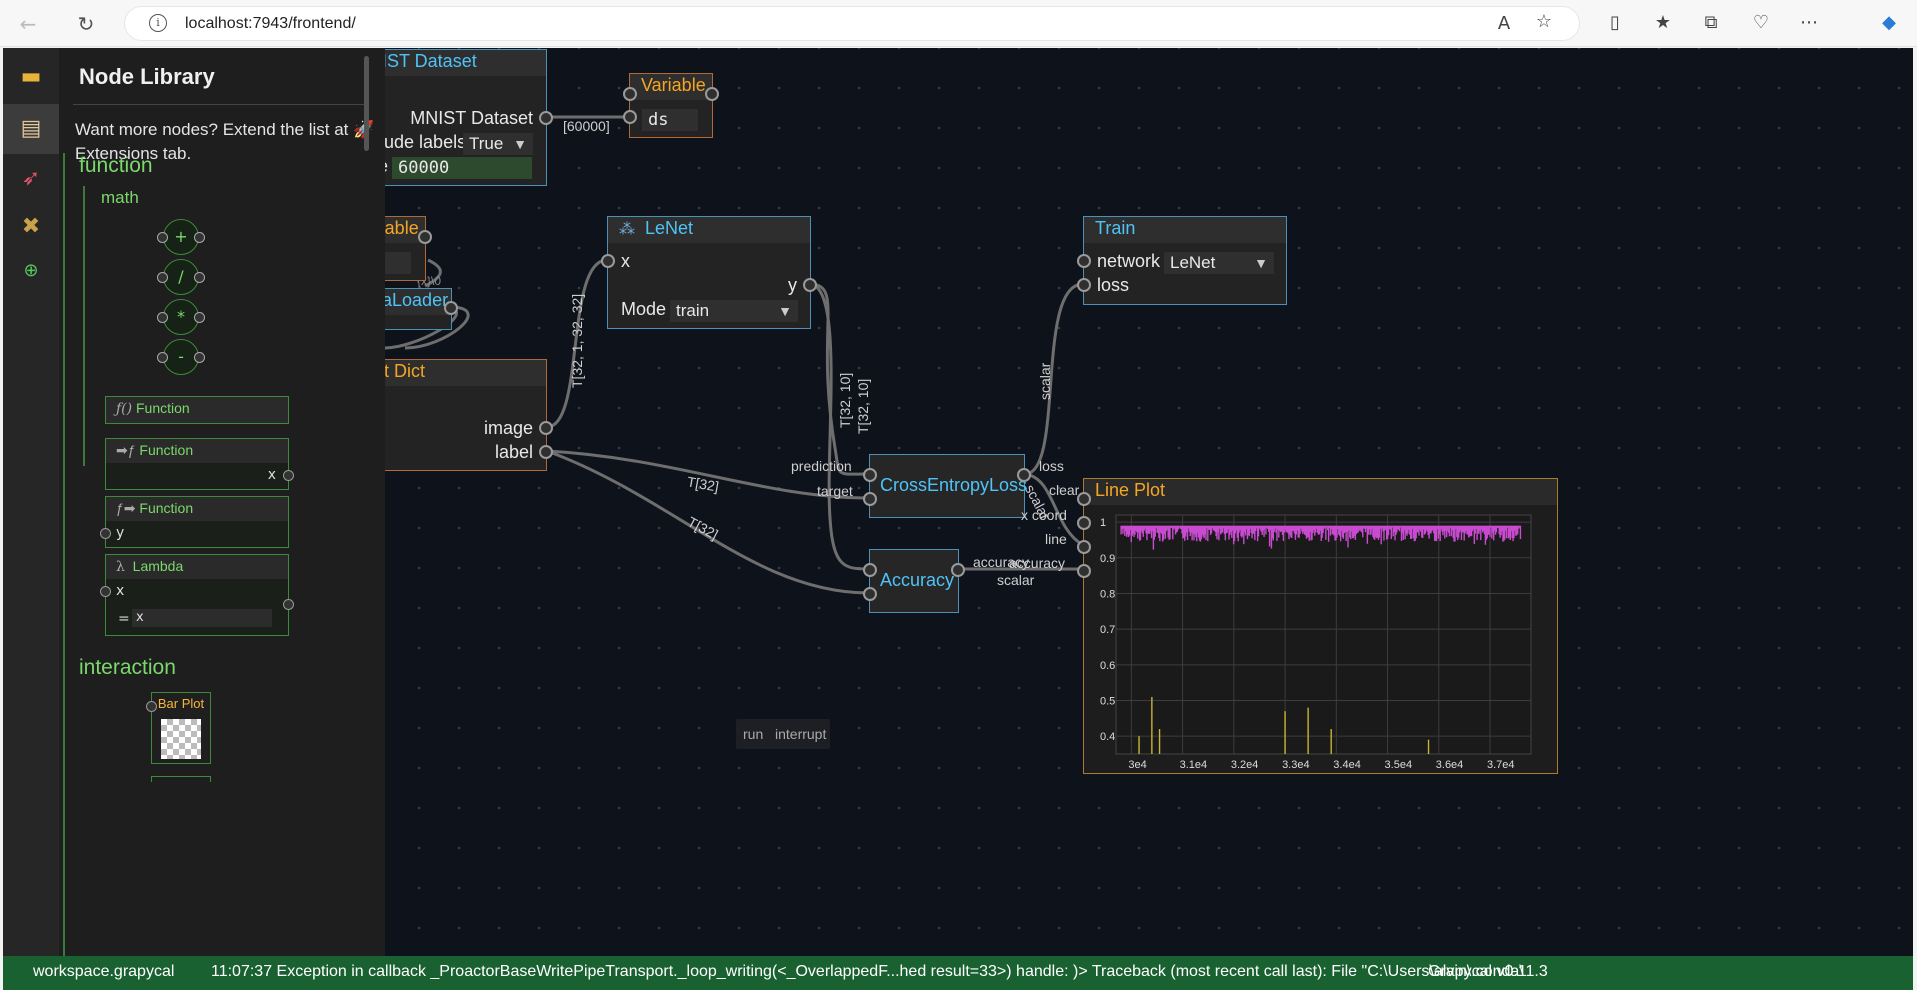  What do you see at coordinates (1194, 765) in the screenshot?
I see `x-tick-label: 3.1e4` at bounding box center [1194, 765].